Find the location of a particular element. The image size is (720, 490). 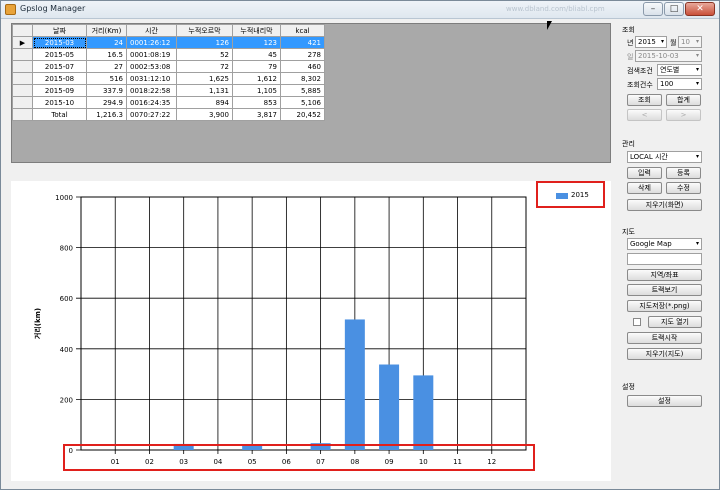

table-cell: 0018:22:58 is located at coordinates (151, 90).